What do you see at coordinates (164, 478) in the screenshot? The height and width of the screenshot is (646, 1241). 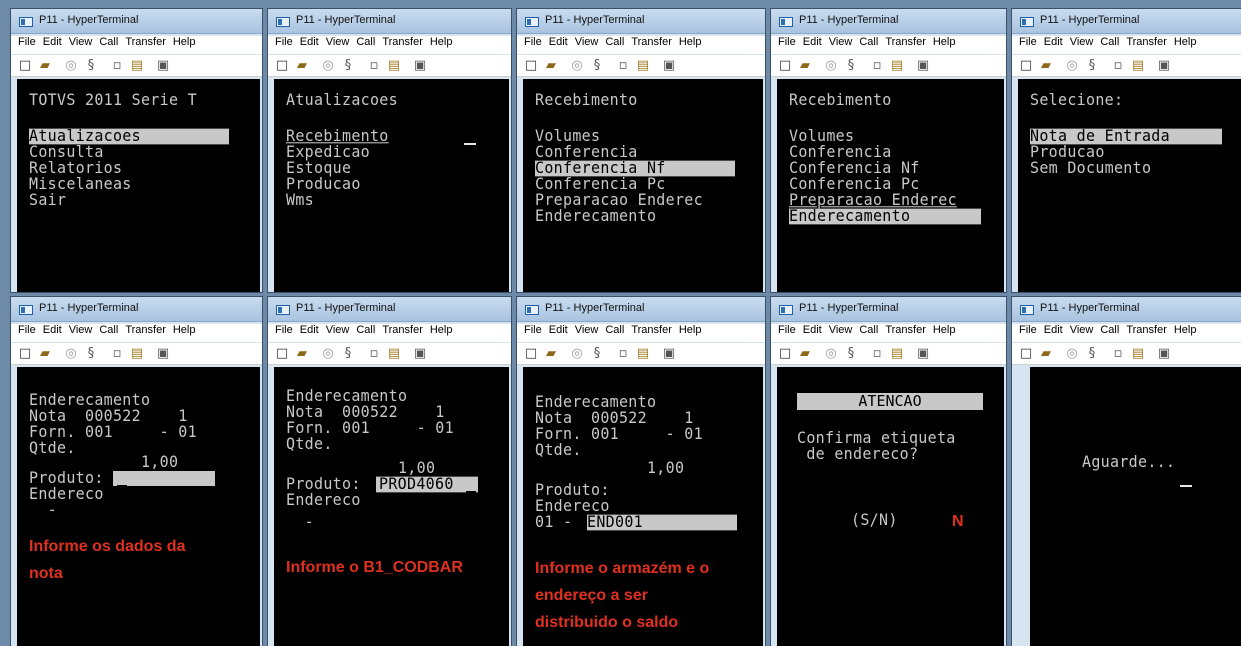 I see `product-input` at bounding box center [164, 478].